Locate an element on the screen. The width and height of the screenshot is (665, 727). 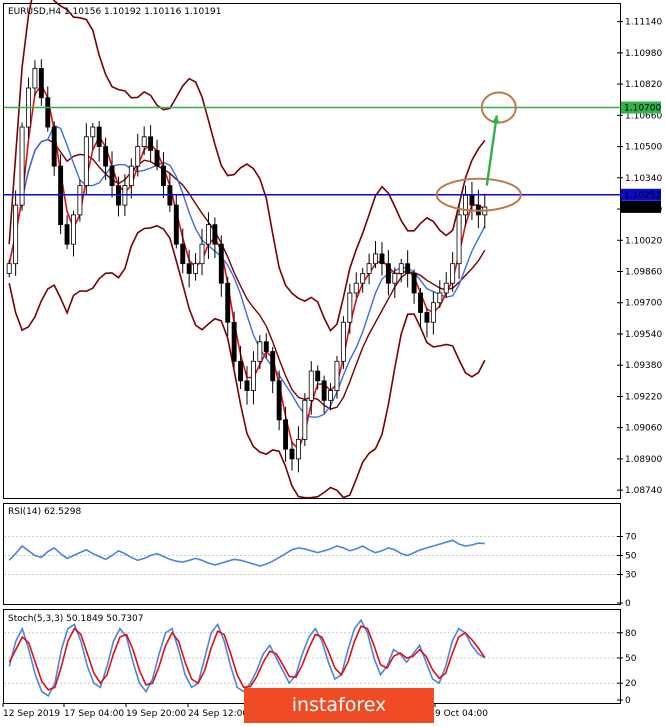
y-tick-label: 1.10500 is located at coordinates (643, 148).